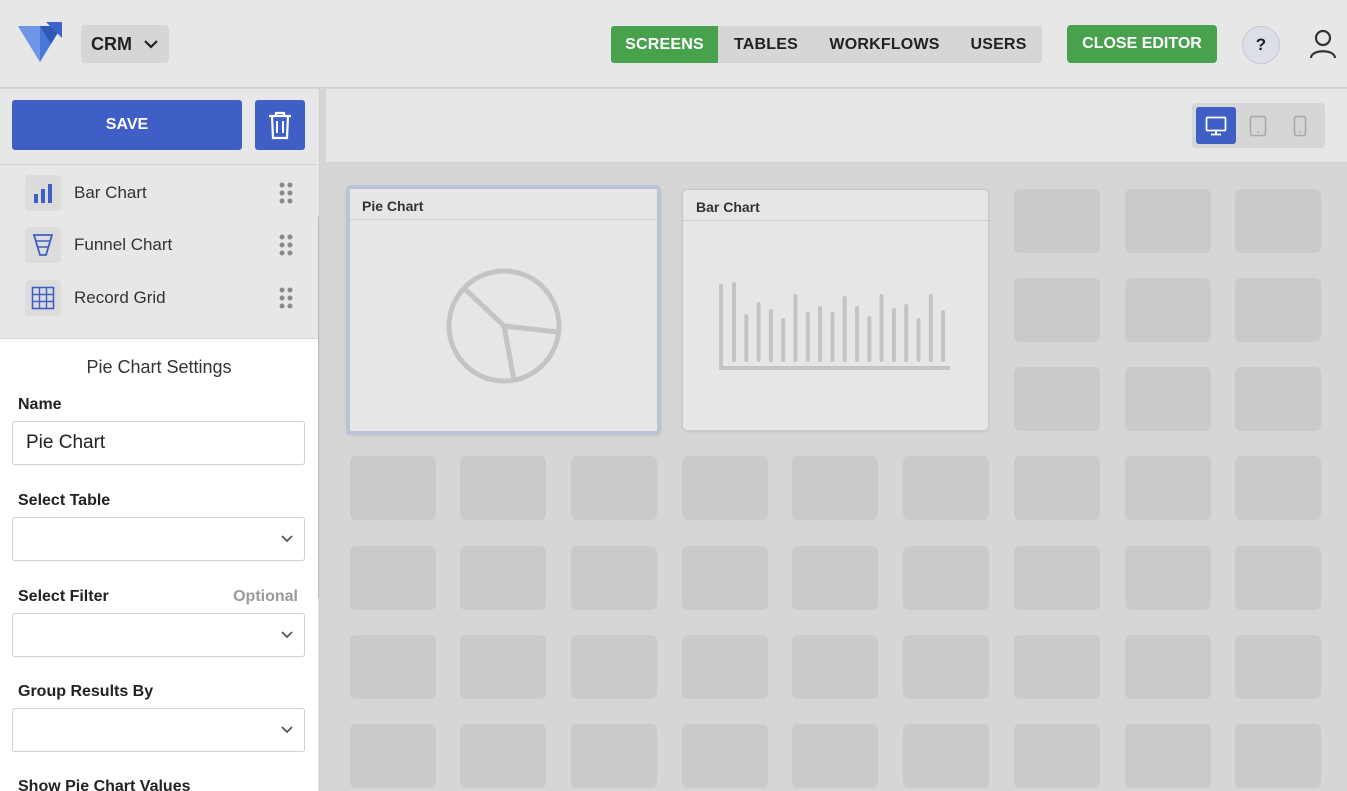  I want to click on delete-button, so click(280, 125).